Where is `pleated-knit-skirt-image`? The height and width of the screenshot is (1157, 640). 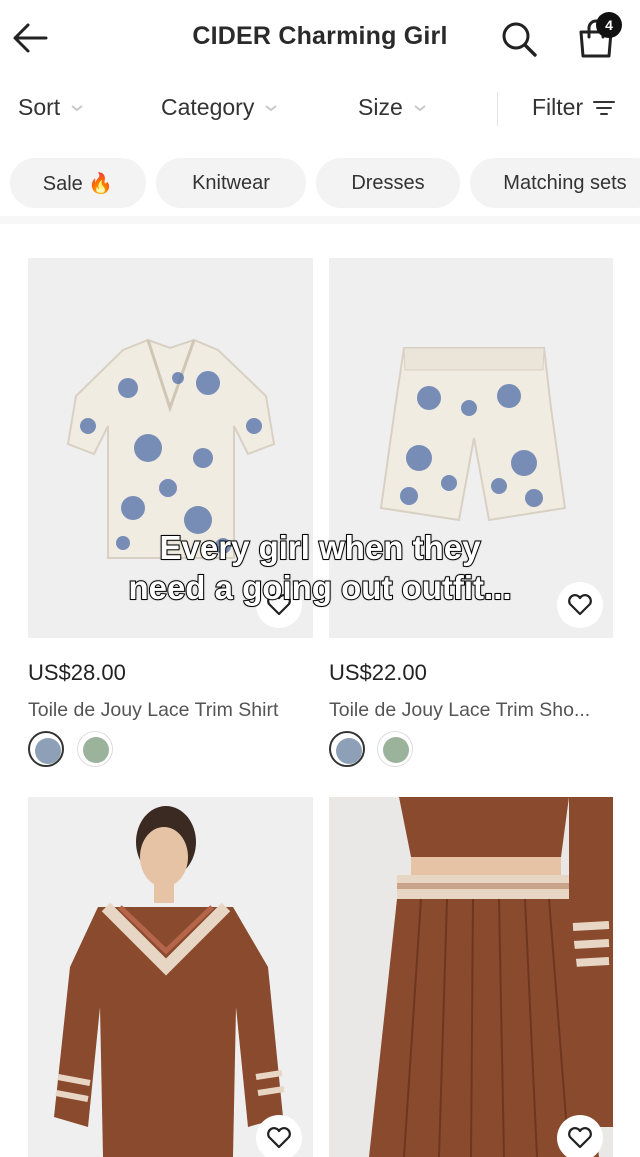
pleated-knit-skirt-image is located at coordinates (471, 977).